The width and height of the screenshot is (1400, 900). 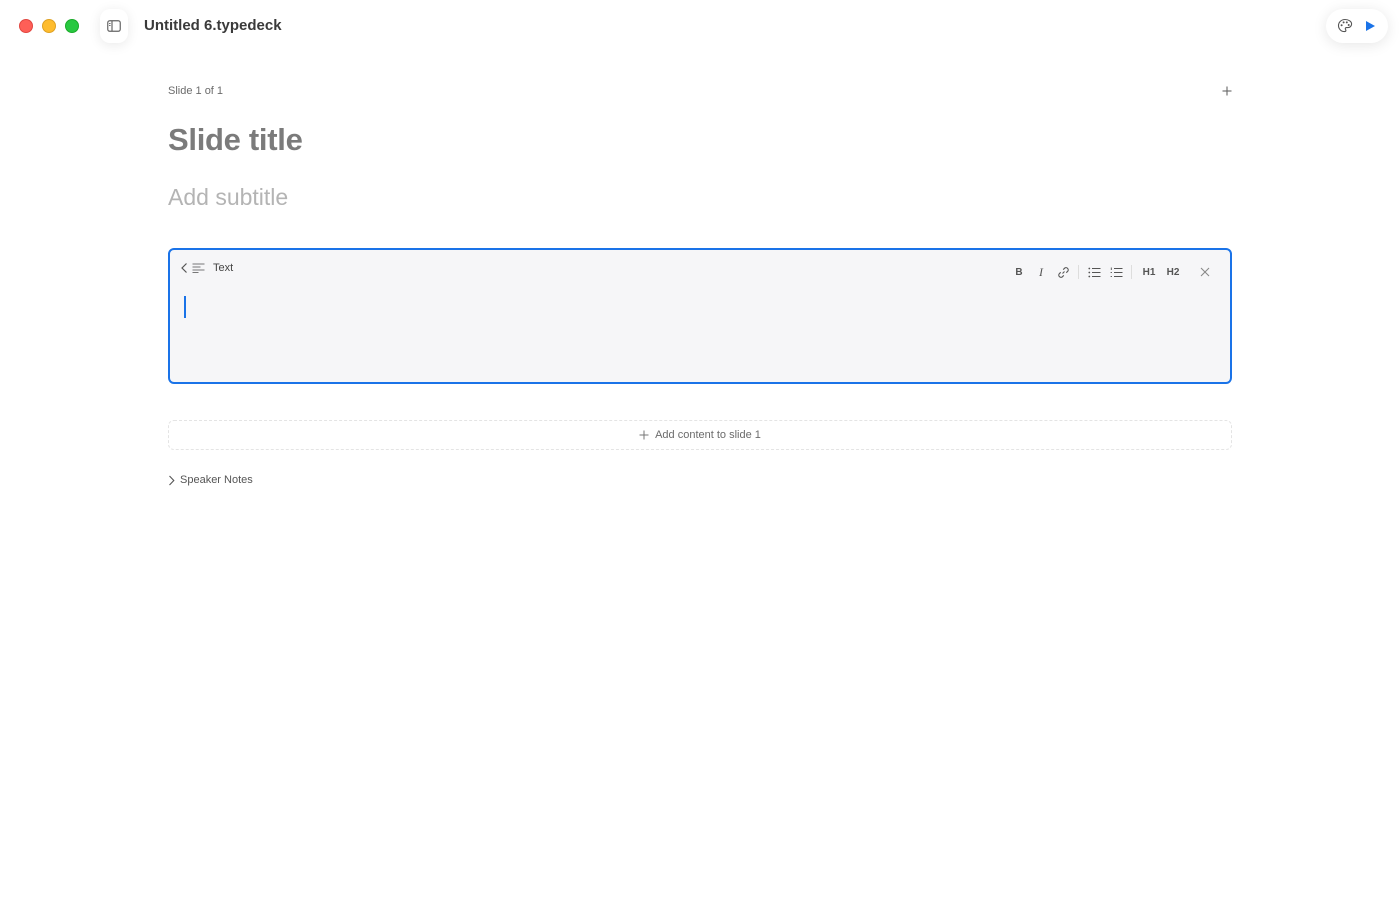 I want to click on delete-block-button, so click(x=1205, y=272).